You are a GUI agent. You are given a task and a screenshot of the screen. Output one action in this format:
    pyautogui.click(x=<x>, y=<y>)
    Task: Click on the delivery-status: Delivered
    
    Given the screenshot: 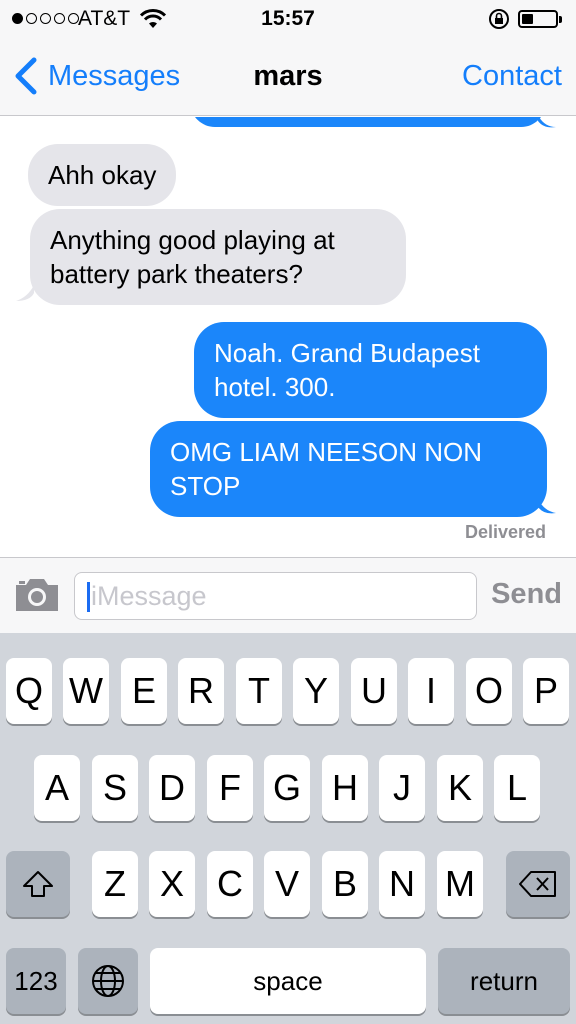 What is the action you would take?
    pyautogui.click(x=505, y=532)
    